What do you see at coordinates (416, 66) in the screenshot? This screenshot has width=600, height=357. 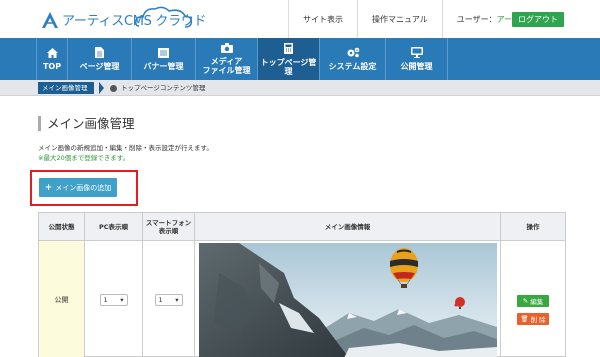 I see `nav-publish-management-label: 公開管理` at bounding box center [416, 66].